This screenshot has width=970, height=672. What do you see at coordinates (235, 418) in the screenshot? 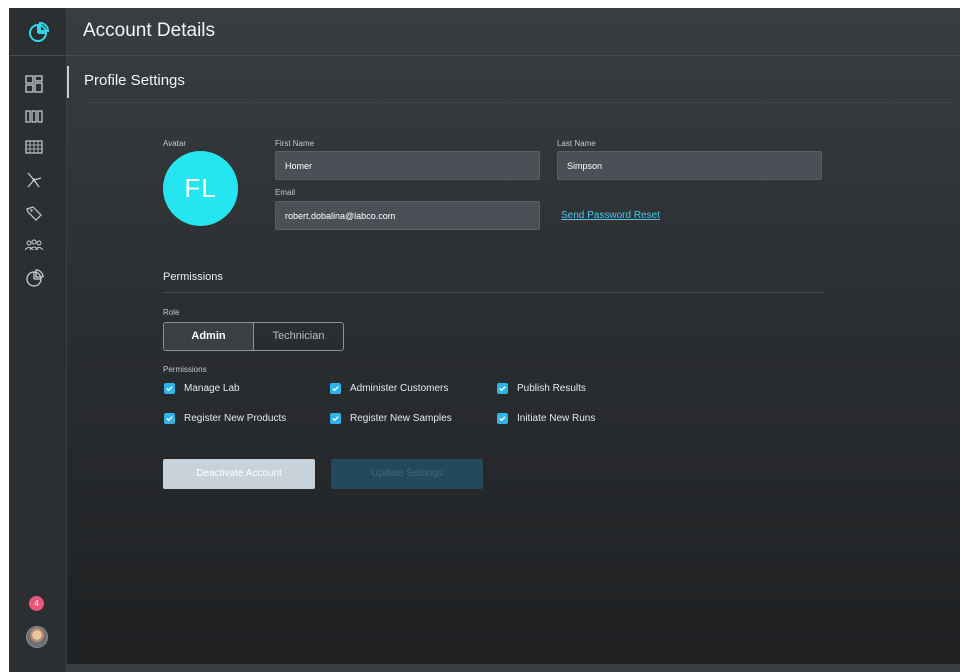
I see `permission-label: Register New Products` at bounding box center [235, 418].